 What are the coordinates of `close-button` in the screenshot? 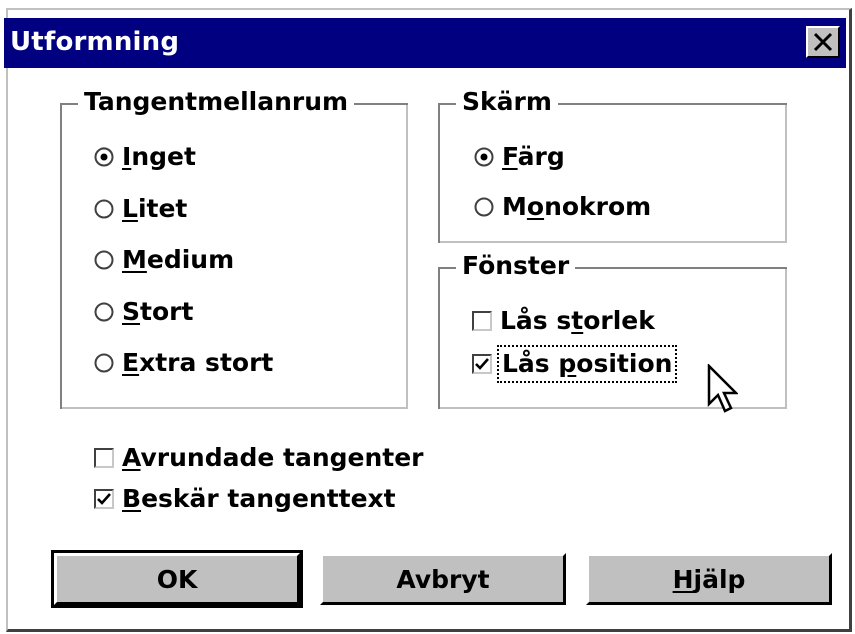 It's located at (823, 42).